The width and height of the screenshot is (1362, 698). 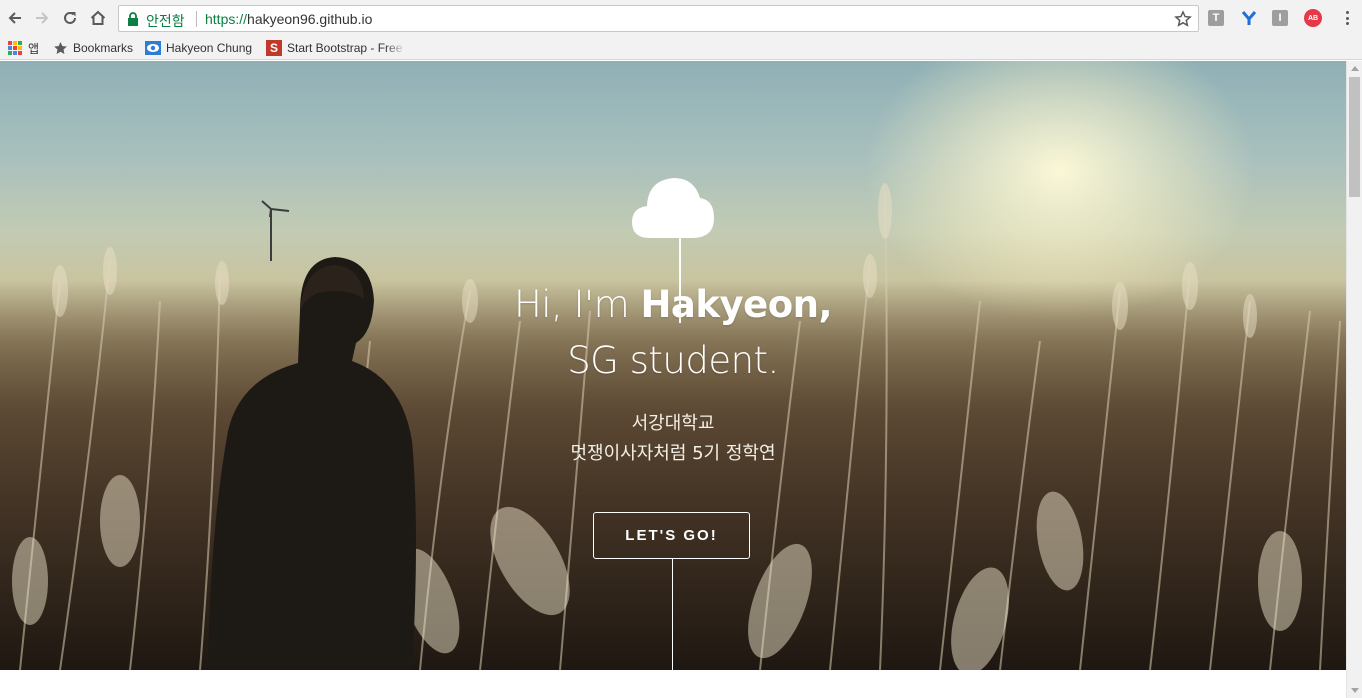 I want to click on adblock-extension-icon: AB, so click(x=1313, y=18).